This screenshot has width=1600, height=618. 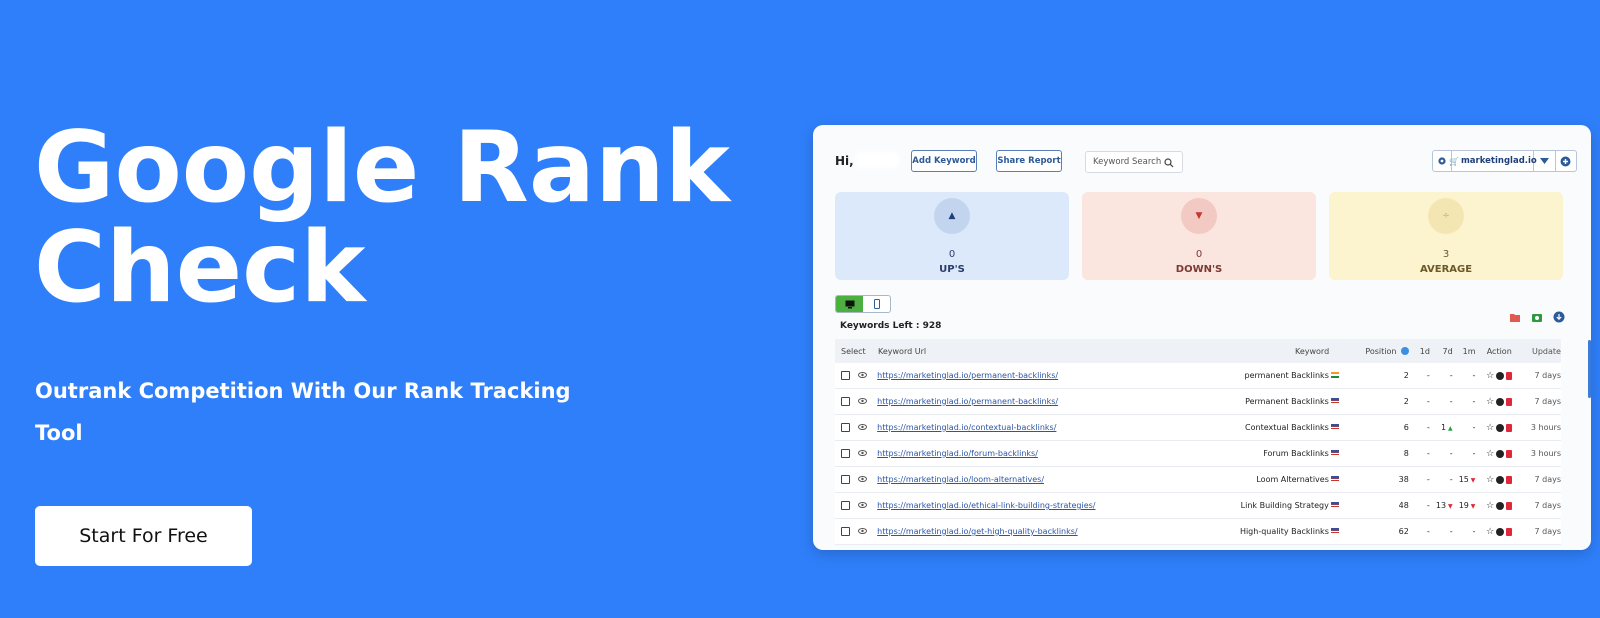 I want to click on mobile-toggle, so click(x=876, y=304).